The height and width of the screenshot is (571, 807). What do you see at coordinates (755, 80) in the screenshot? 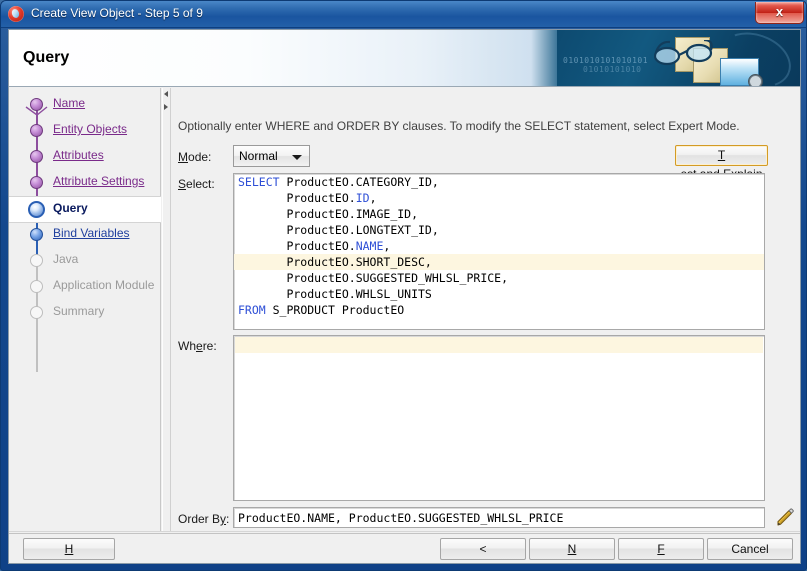
I see `gear-icon` at bounding box center [755, 80].